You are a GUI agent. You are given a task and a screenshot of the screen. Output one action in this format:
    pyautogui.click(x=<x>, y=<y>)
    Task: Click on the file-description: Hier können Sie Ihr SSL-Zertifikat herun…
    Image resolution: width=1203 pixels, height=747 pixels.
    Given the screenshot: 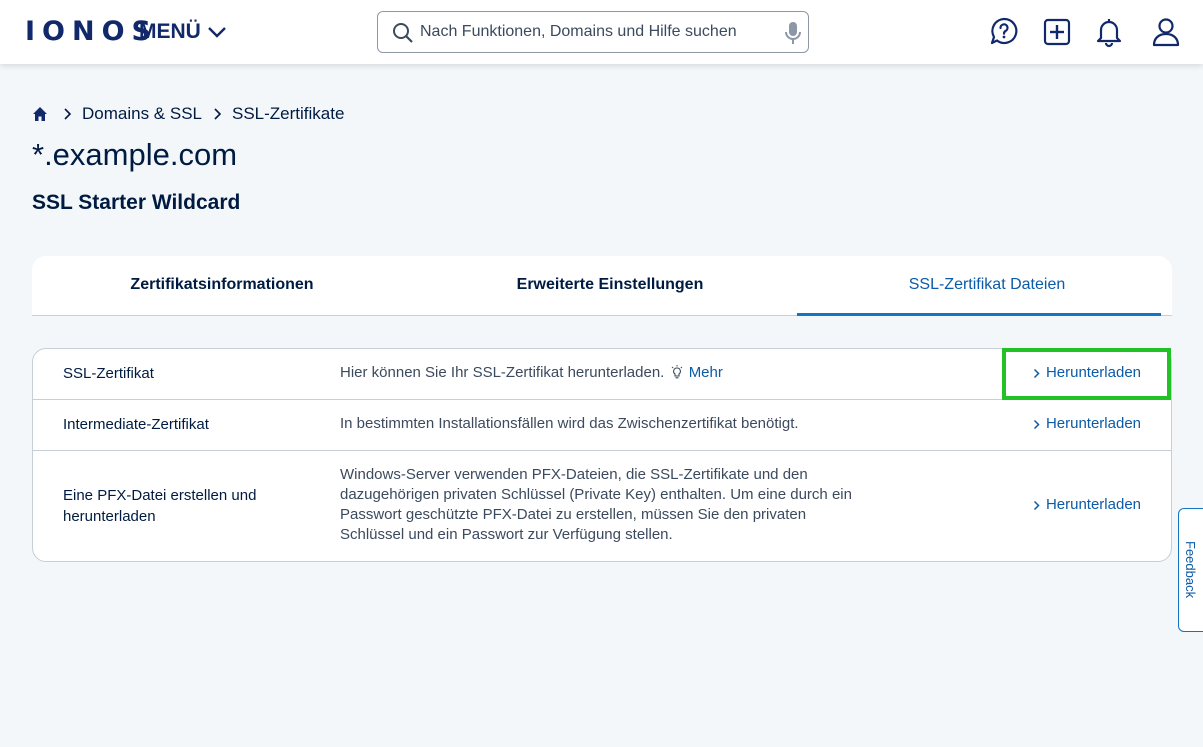 What is the action you would take?
    pyautogui.click(x=600, y=373)
    